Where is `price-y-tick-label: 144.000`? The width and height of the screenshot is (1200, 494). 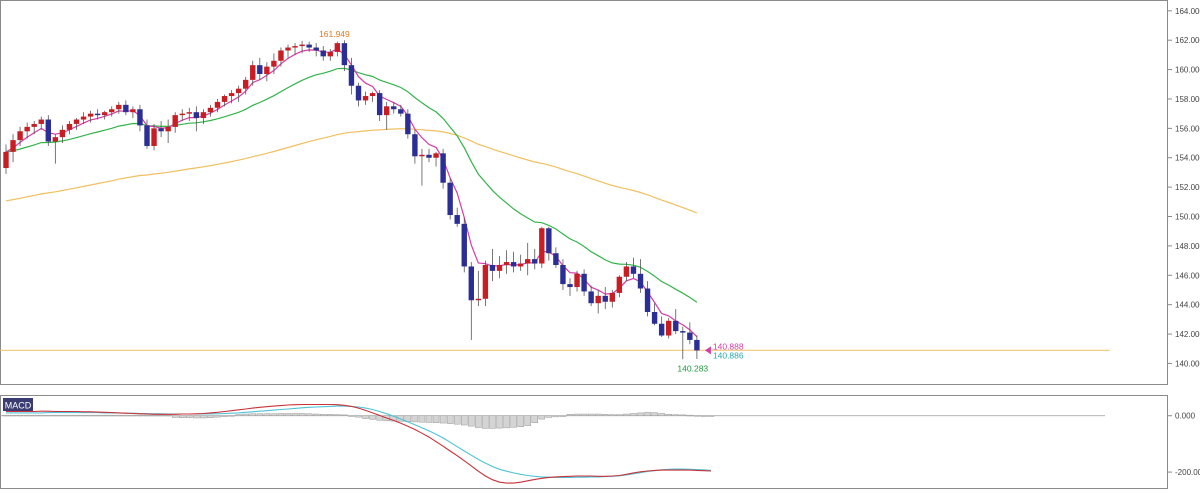 price-y-tick-label: 144.000 is located at coordinates (1187, 305).